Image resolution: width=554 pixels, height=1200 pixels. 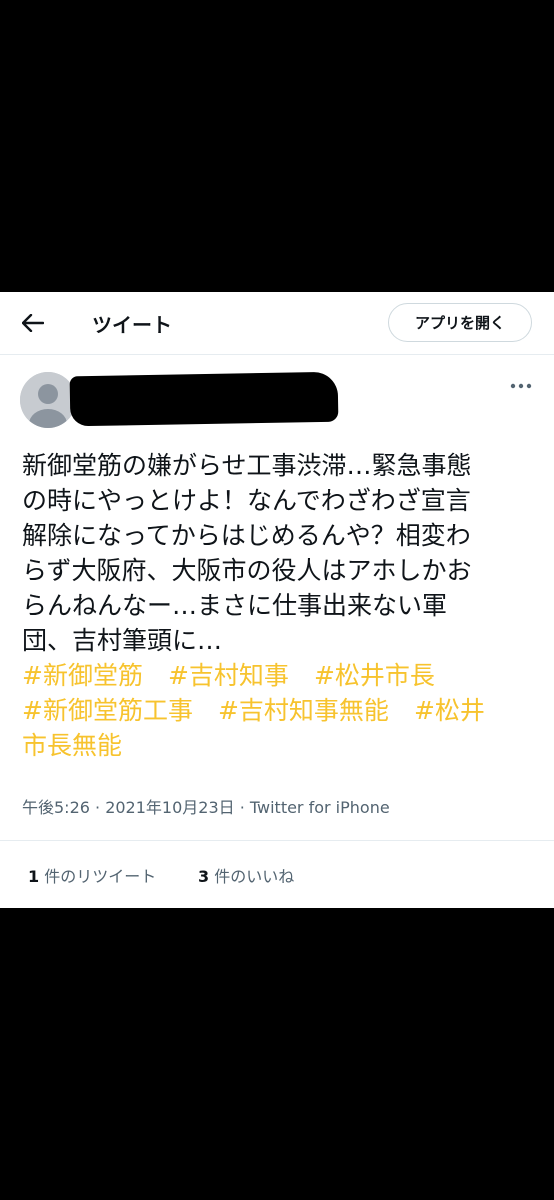 I want to click on redacted-username, so click(x=204, y=399).